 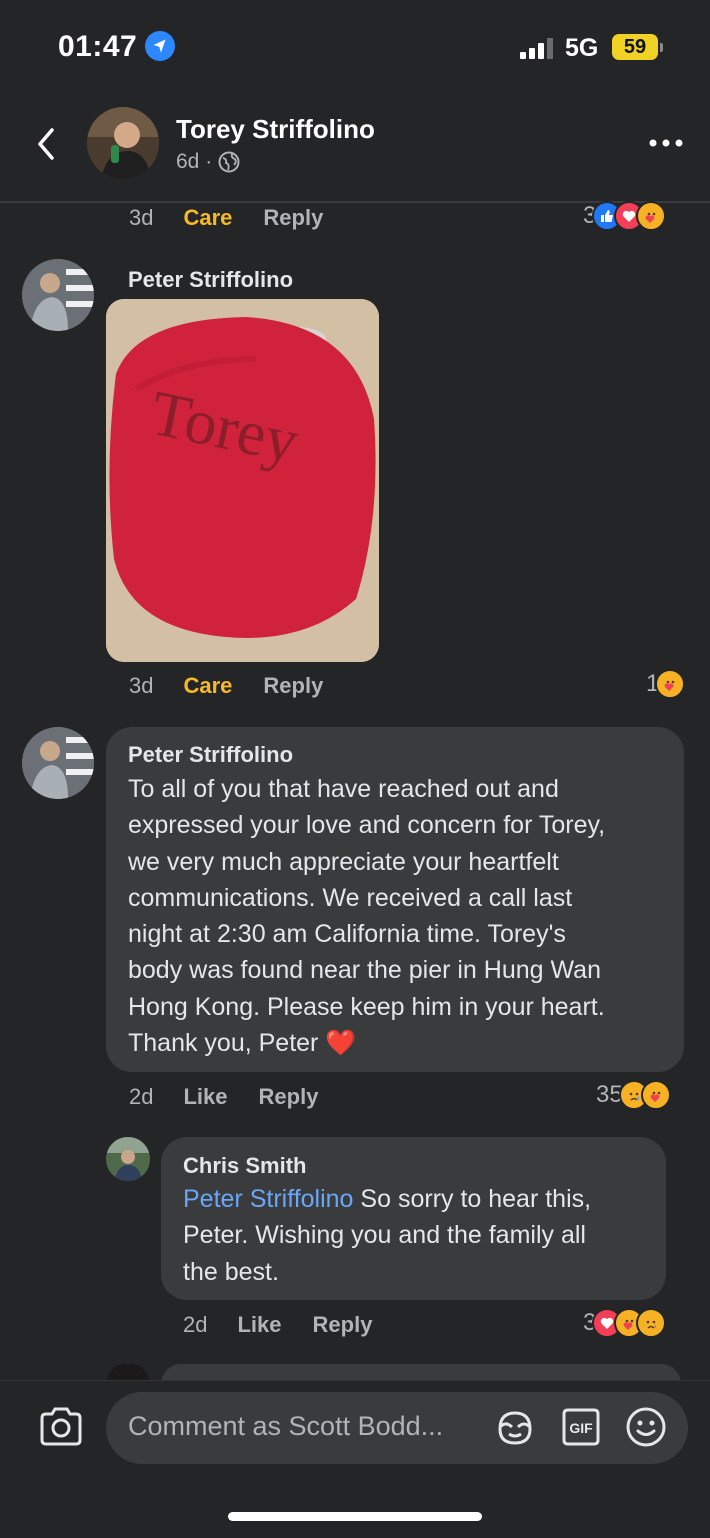 I want to click on comment-line: we very much appreciate your heartfelt, so click(x=343, y=861).